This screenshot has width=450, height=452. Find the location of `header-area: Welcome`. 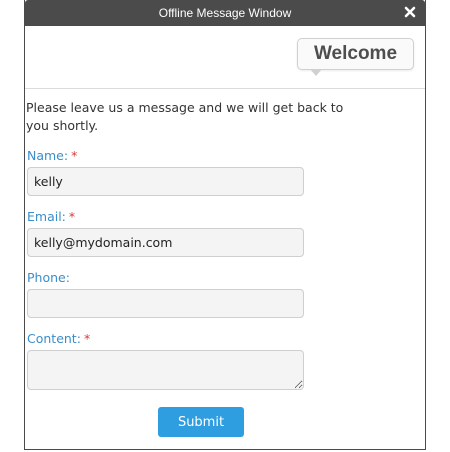

header-area: Welcome is located at coordinates (225, 57).